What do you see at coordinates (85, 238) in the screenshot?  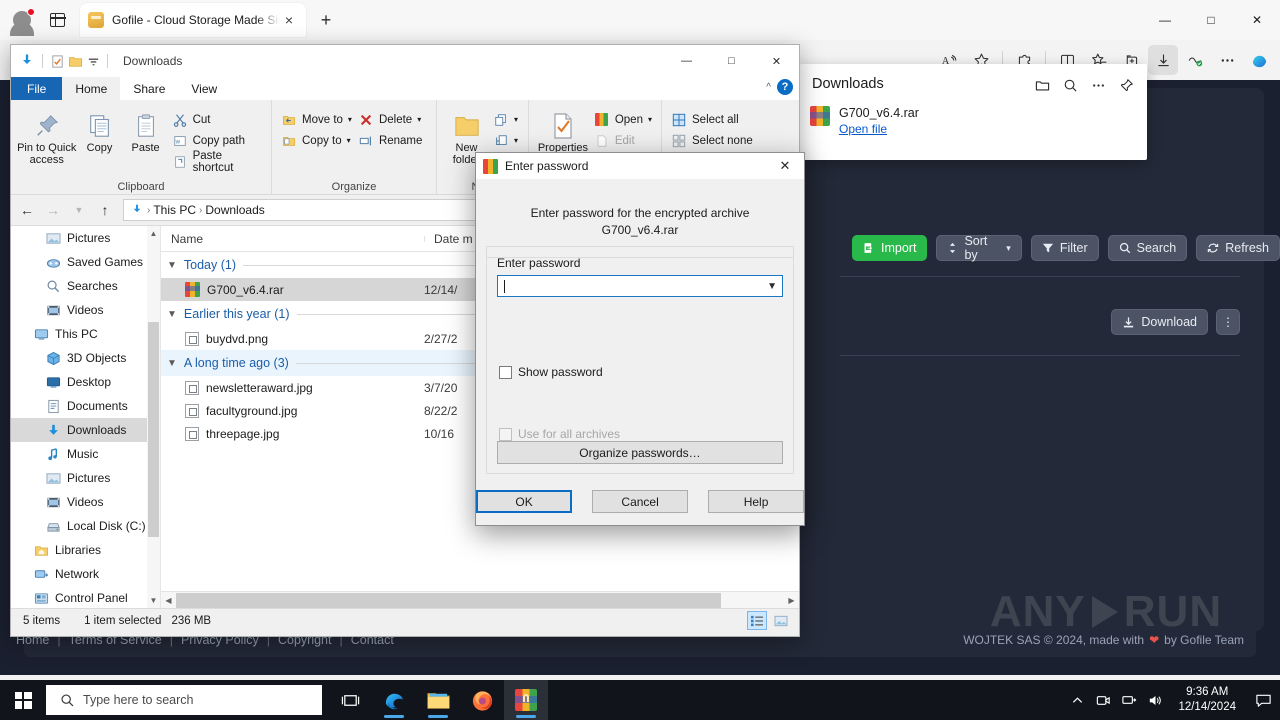 I see `nav-item-pictures: Pictures` at bounding box center [85, 238].